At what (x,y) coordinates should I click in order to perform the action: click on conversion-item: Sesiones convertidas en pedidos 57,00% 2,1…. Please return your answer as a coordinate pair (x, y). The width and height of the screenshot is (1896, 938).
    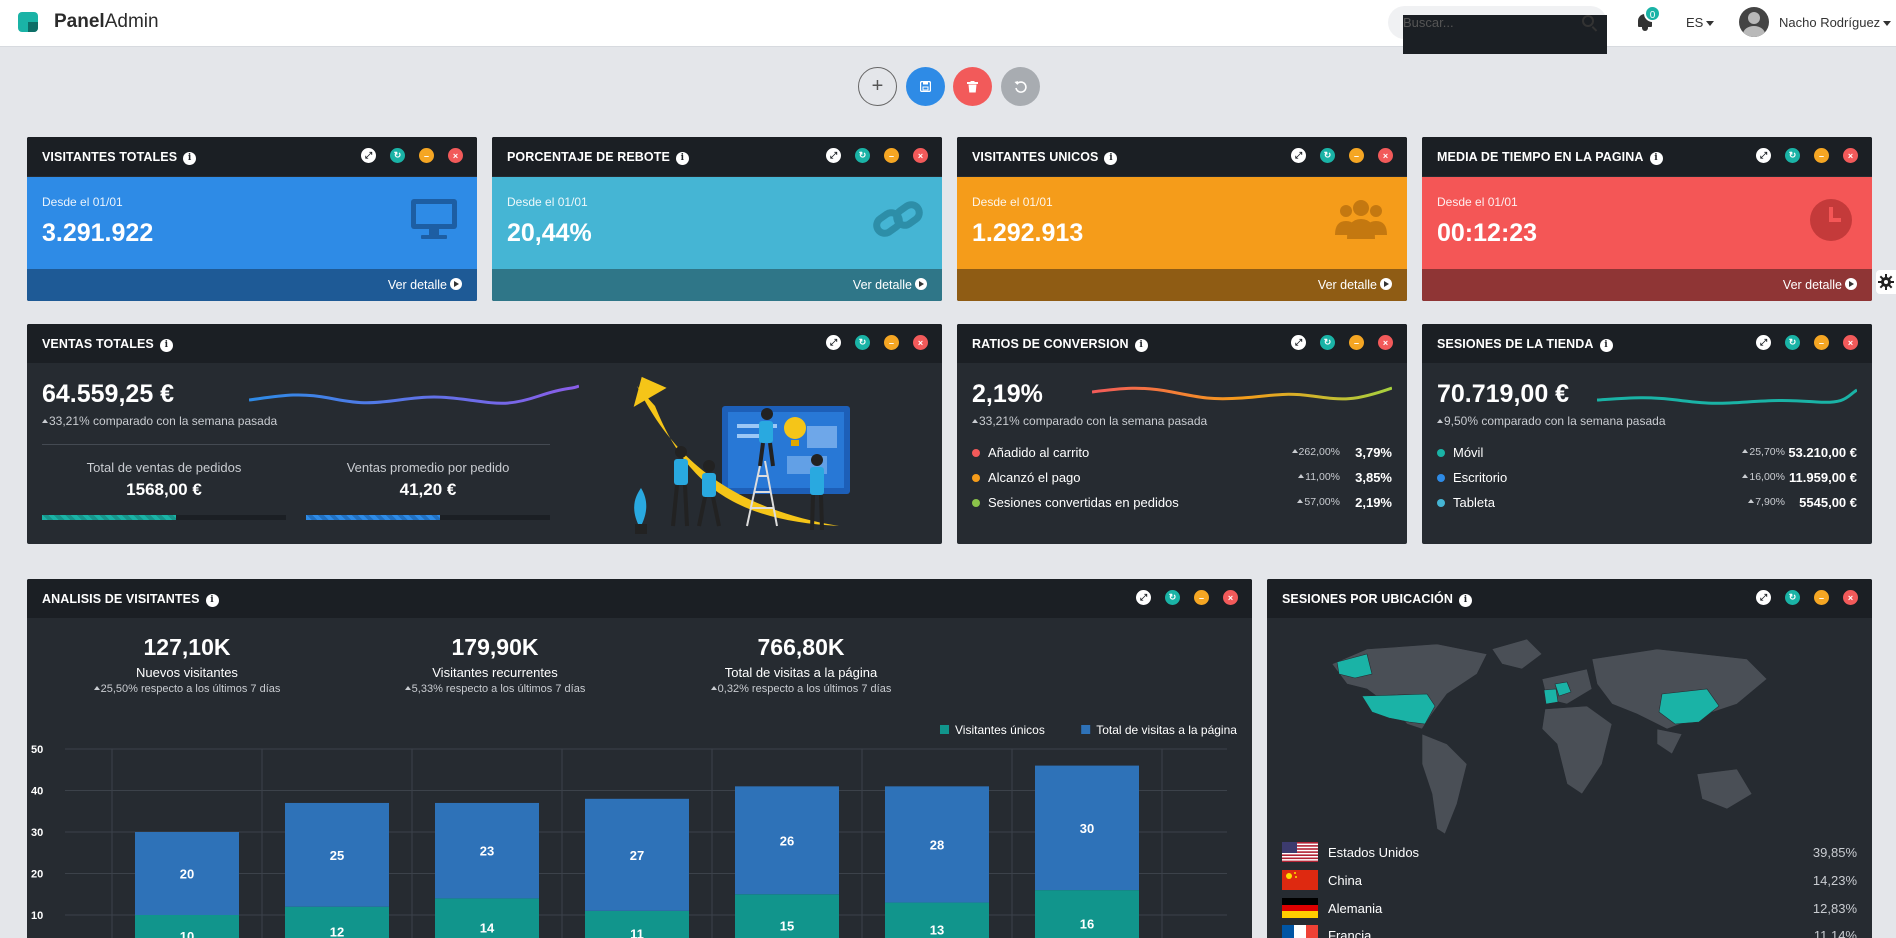
    Looking at the image, I should click on (1182, 505).